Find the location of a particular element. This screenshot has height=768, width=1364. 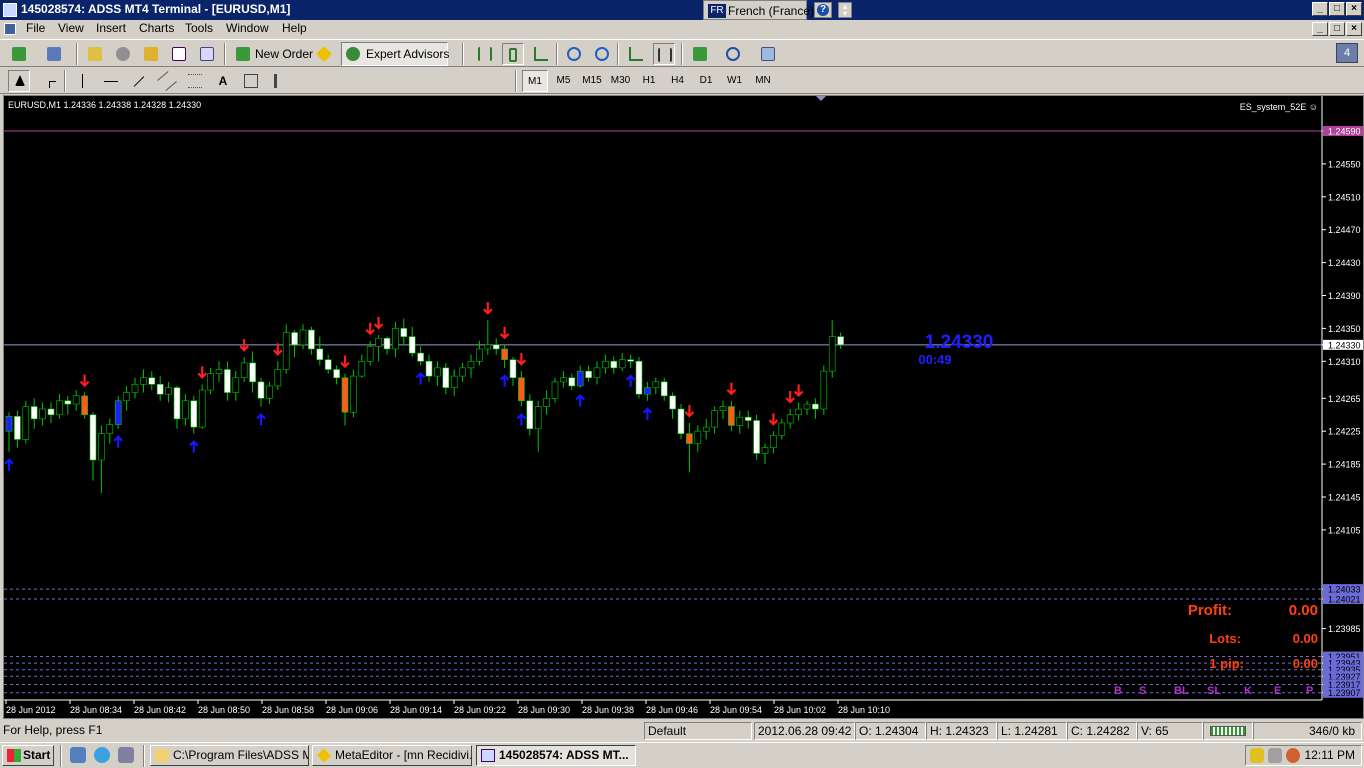

market-watch-icon is located at coordinates (95, 54).